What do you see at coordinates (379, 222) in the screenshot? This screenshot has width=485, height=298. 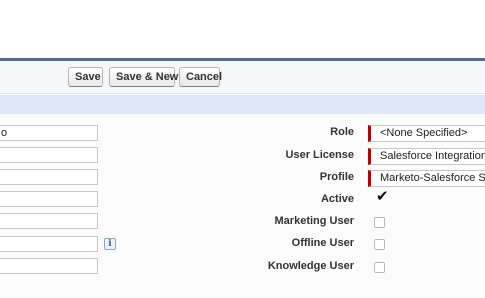 I see `marketing-user-checkbox` at bounding box center [379, 222].